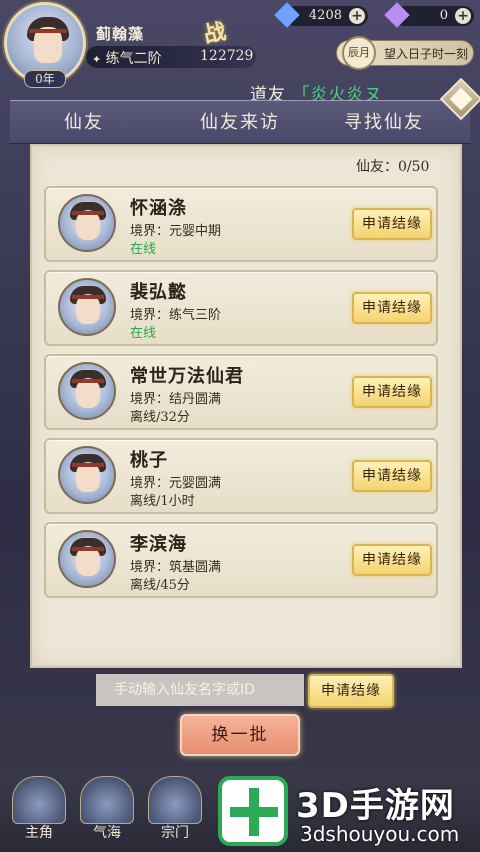  I want to click on nav-item-qi-sea: 气海, so click(107, 811).